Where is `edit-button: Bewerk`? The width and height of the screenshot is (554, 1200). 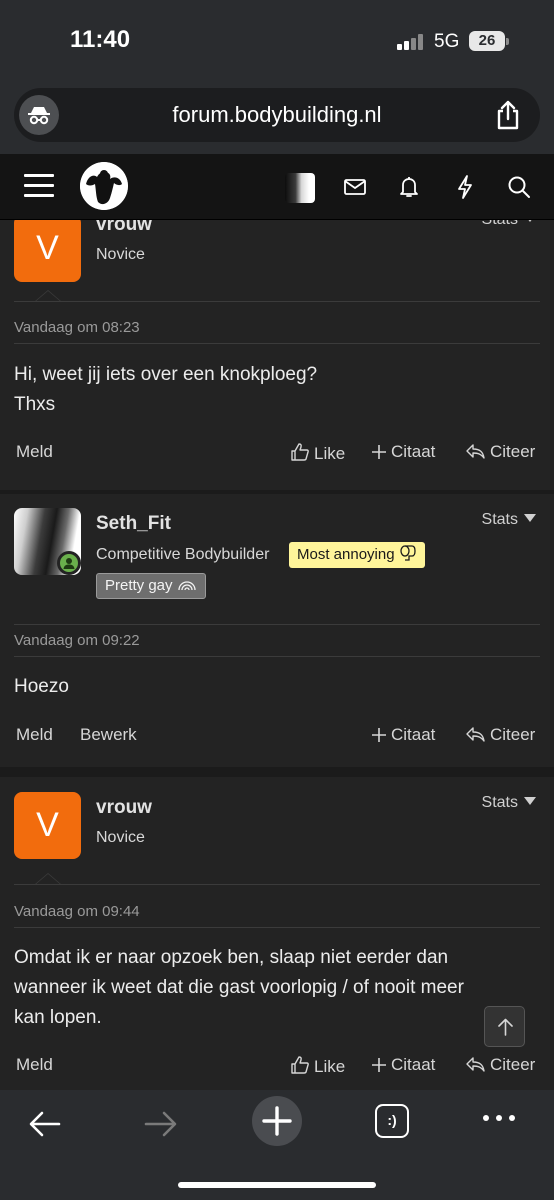 edit-button: Bewerk is located at coordinates (108, 735).